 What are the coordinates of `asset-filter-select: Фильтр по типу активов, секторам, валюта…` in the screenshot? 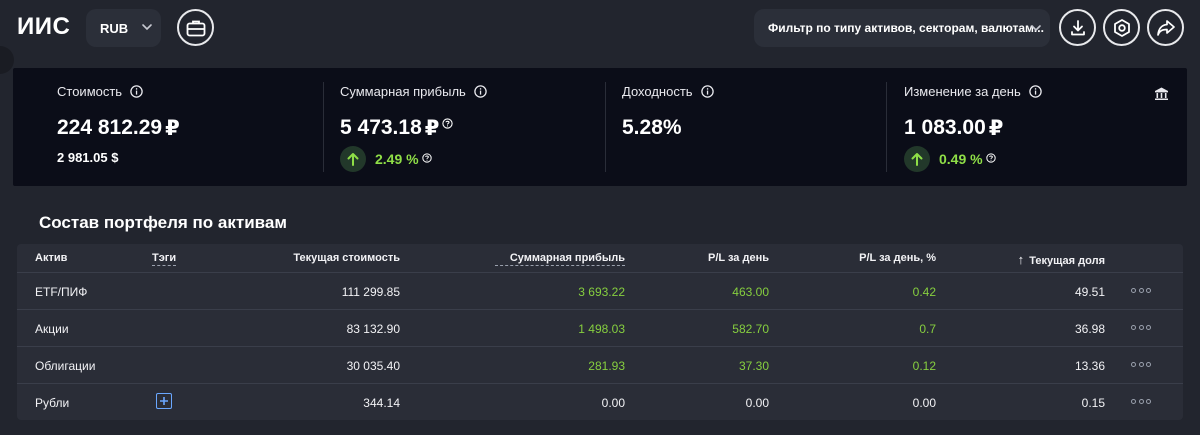 It's located at (902, 28).